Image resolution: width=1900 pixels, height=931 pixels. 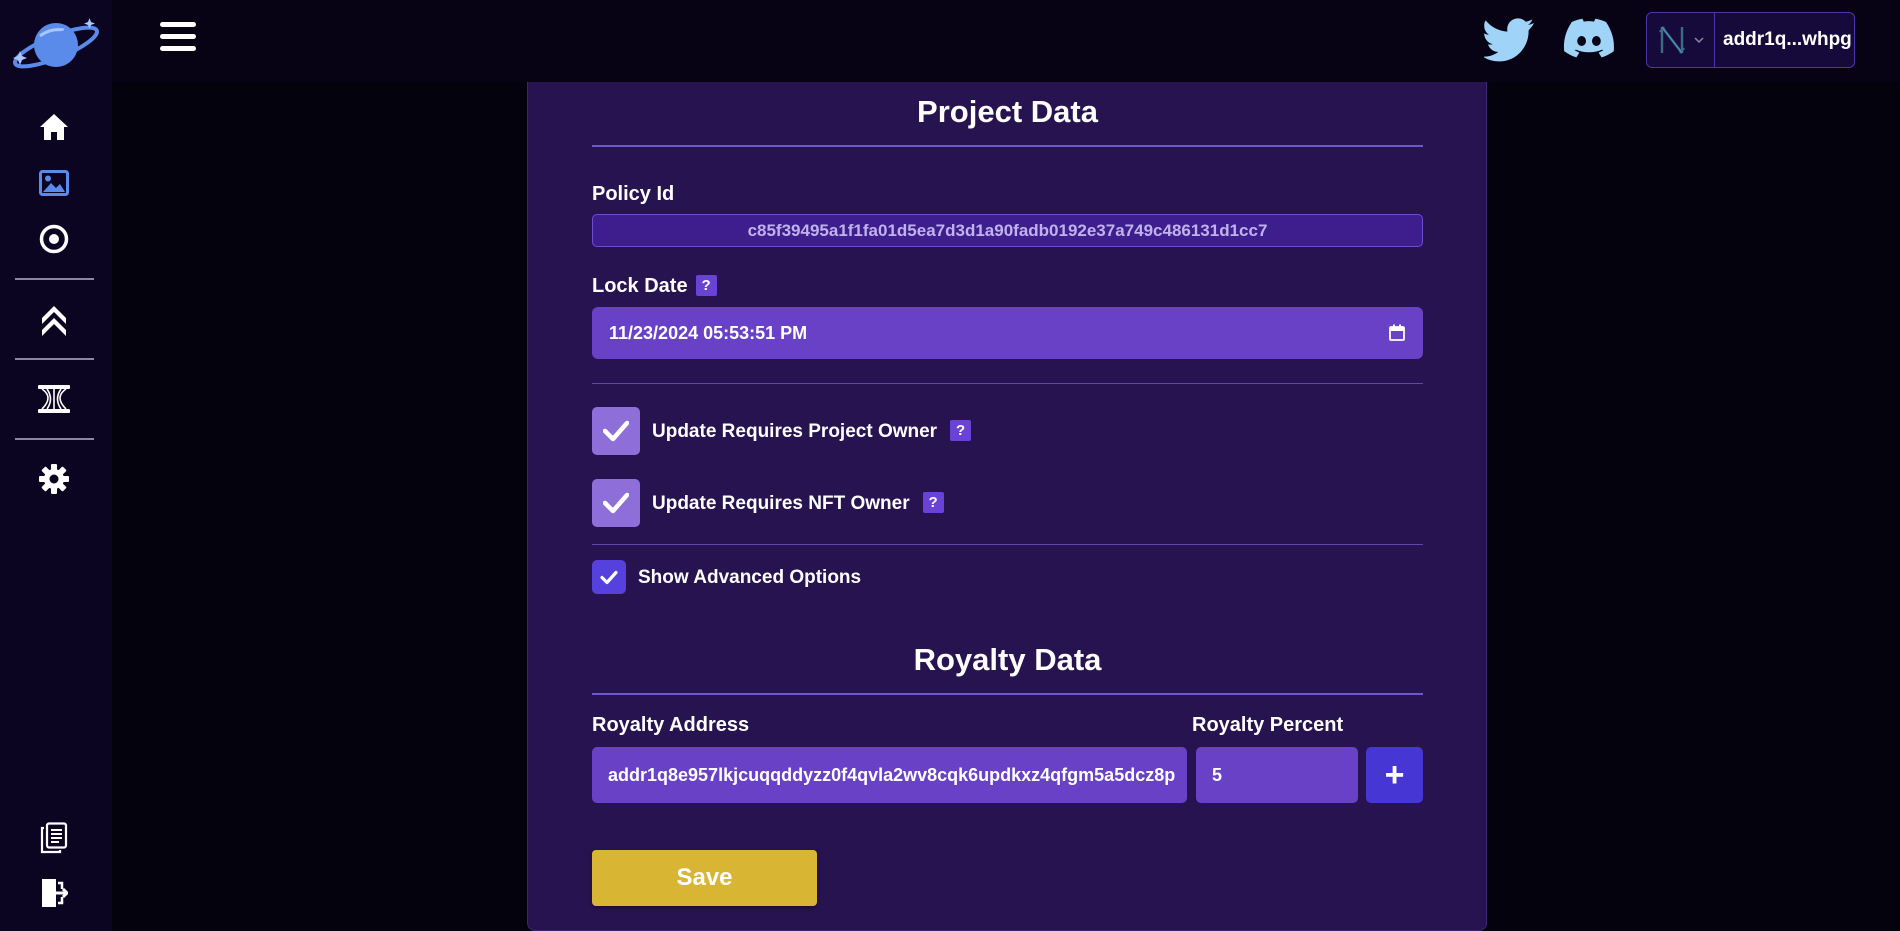 I want to click on wallet-address: addr1q...whpg, so click(x=1787, y=39).